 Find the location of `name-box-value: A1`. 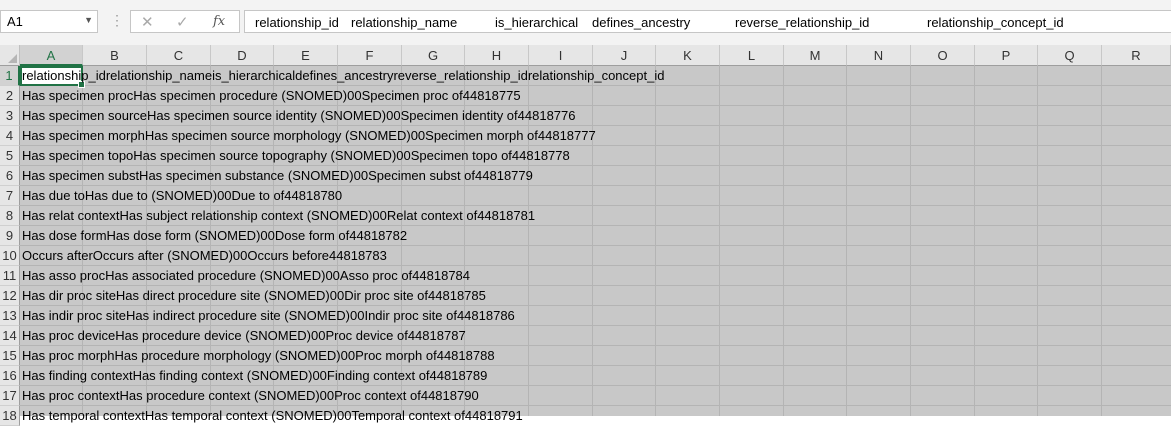

name-box-value: A1 is located at coordinates (15, 21).